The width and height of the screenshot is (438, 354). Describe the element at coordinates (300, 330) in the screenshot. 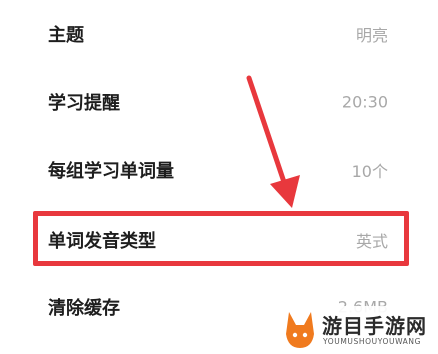

I see `rabbit-logo-icon` at that location.